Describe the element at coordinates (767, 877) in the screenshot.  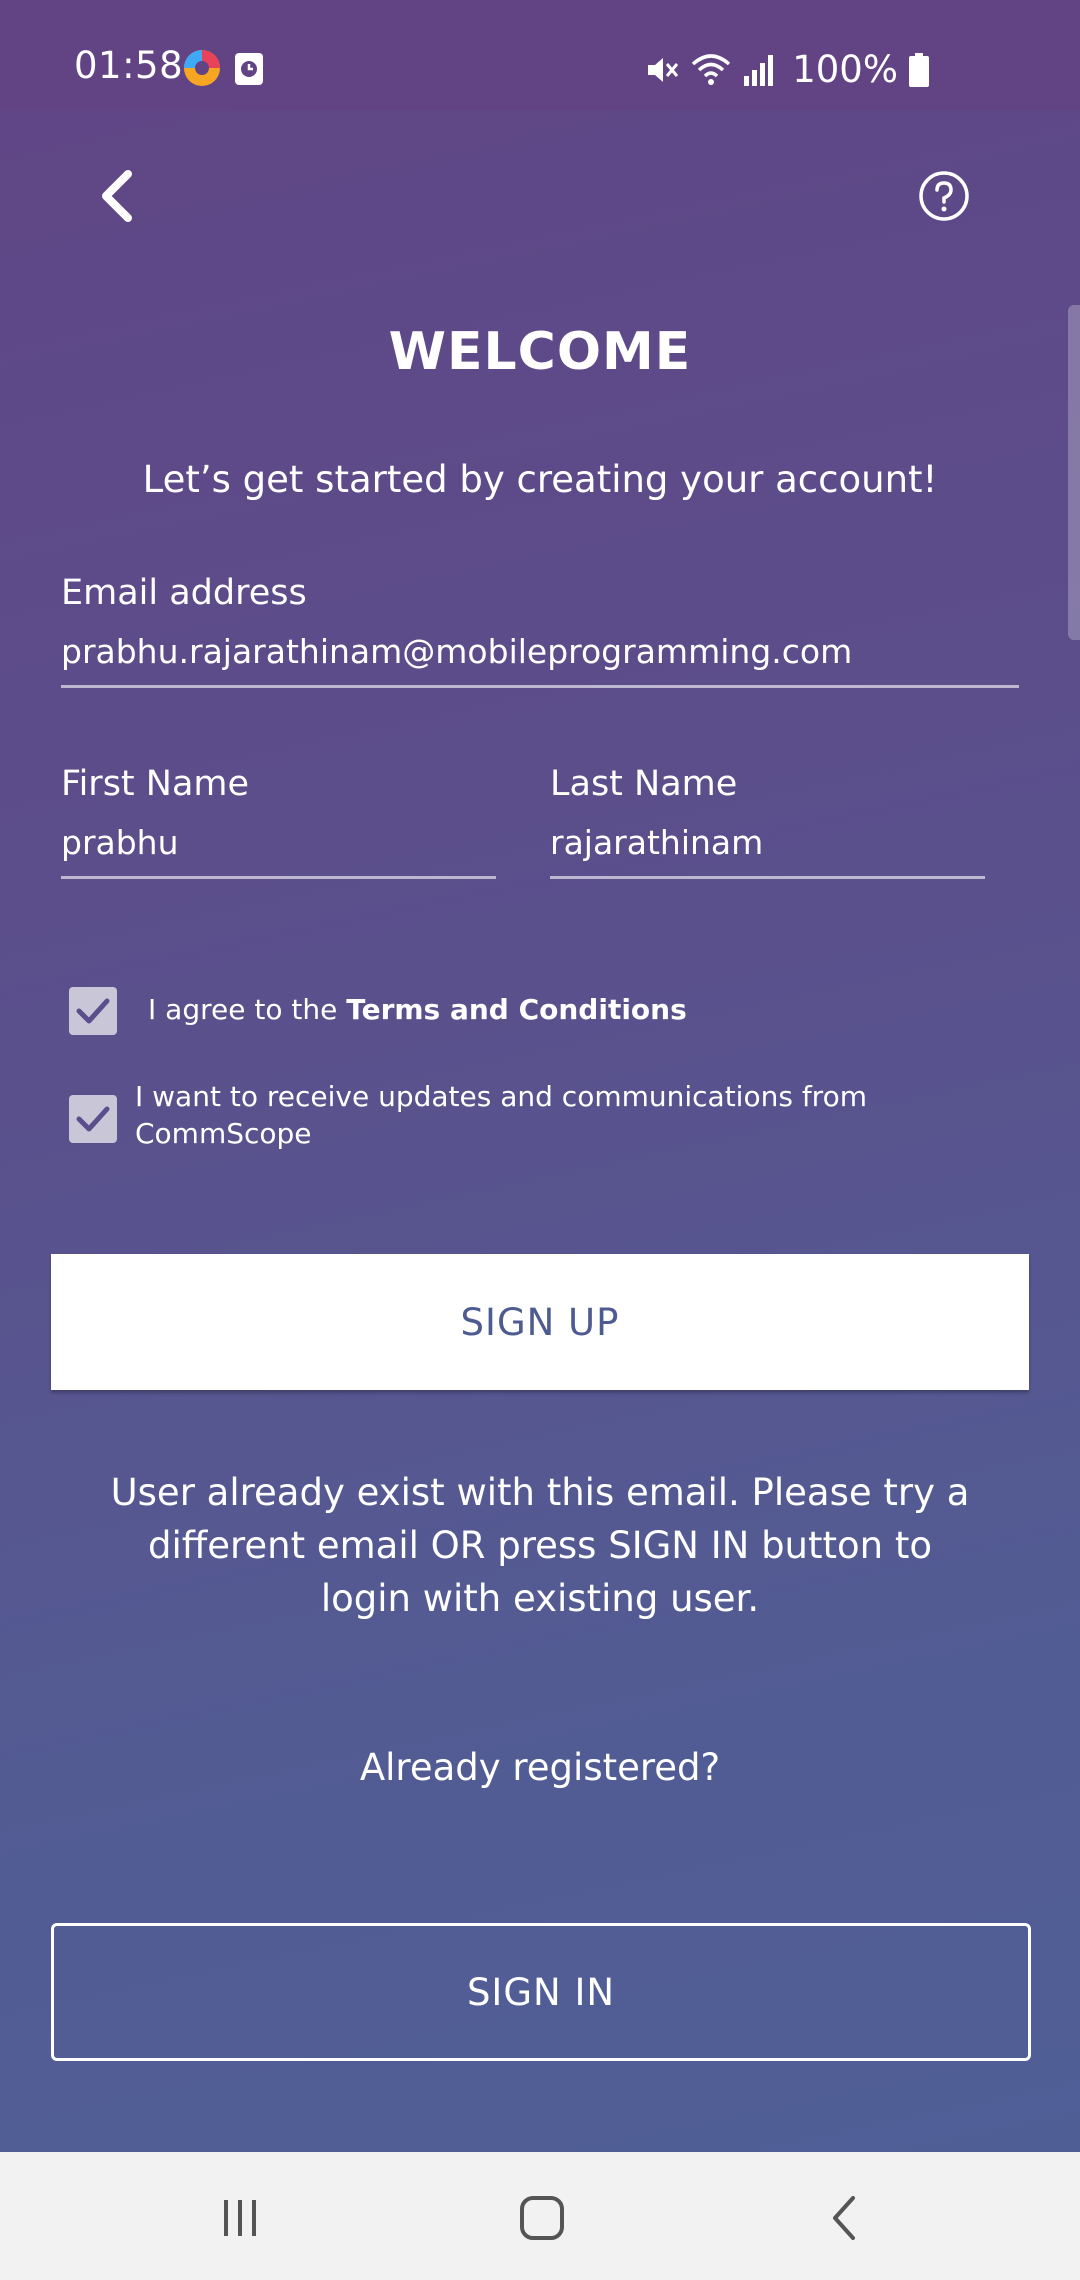
I see `last-name-underline` at that location.